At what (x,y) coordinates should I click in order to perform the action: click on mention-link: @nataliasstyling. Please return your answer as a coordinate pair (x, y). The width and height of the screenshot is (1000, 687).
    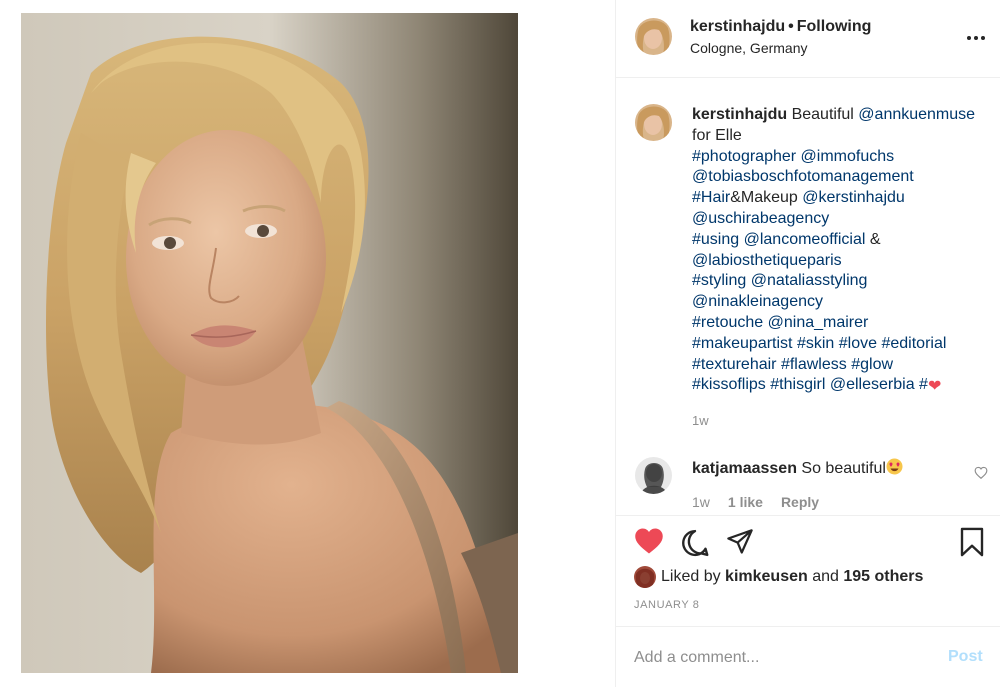
    Looking at the image, I should click on (809, 280).